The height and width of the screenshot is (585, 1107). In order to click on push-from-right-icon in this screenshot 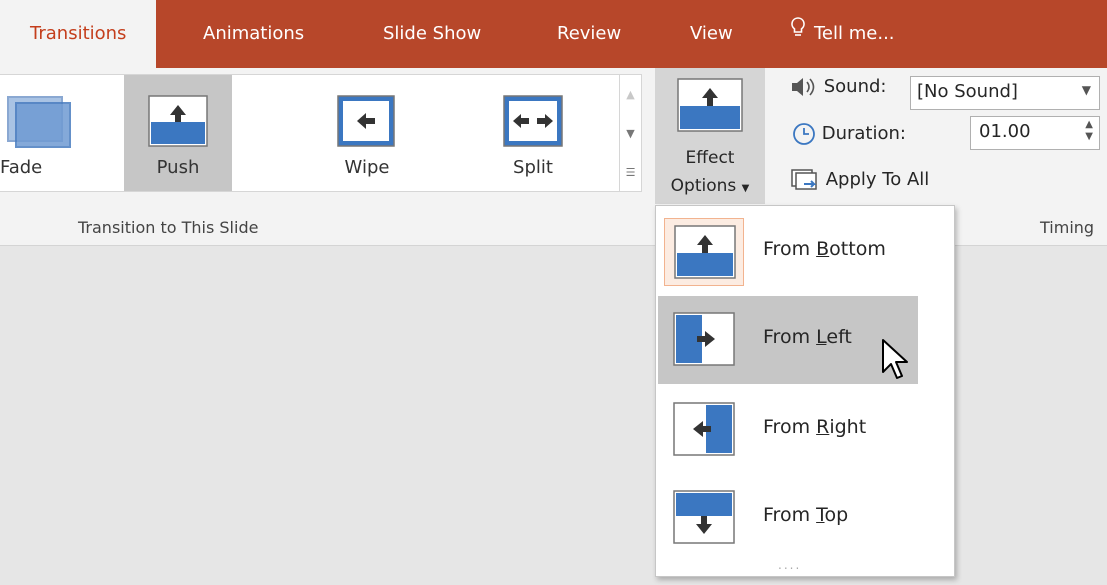, I will do `click(704, 429)`.